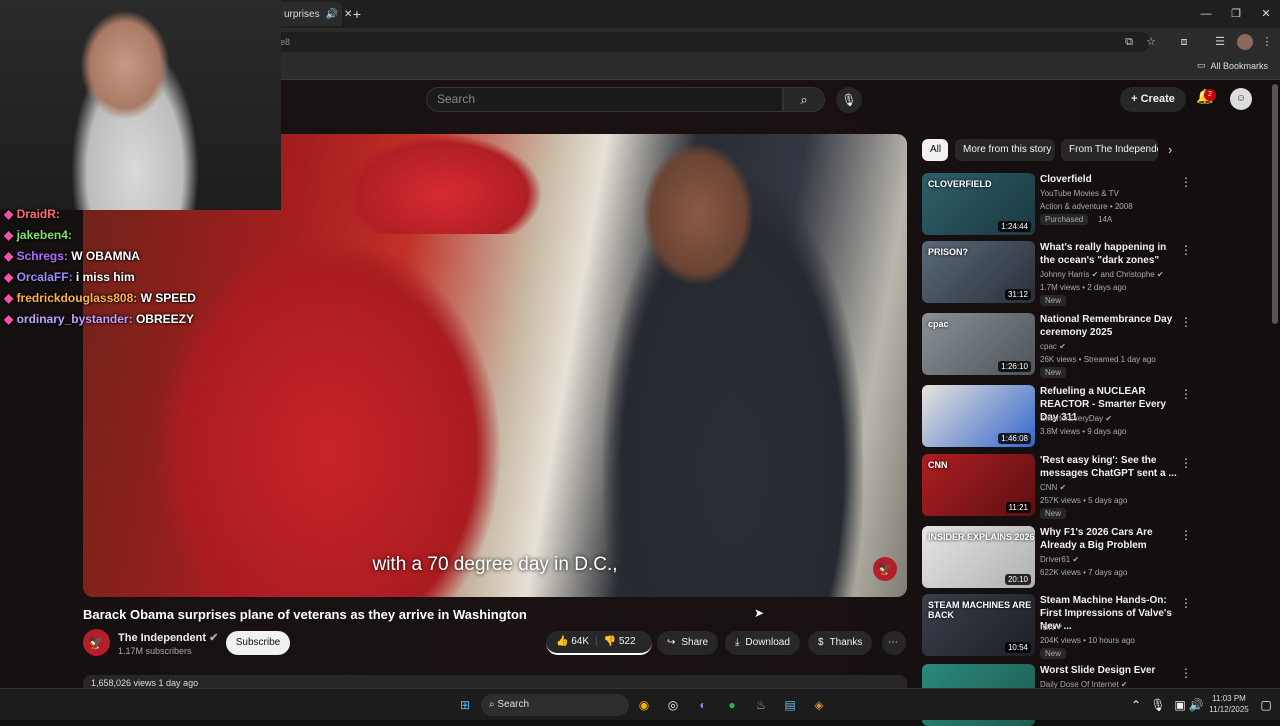  Describe the element at coordinates (1184, 42) in the screenshot. I see `extensions-icon: ⧈` at that location.